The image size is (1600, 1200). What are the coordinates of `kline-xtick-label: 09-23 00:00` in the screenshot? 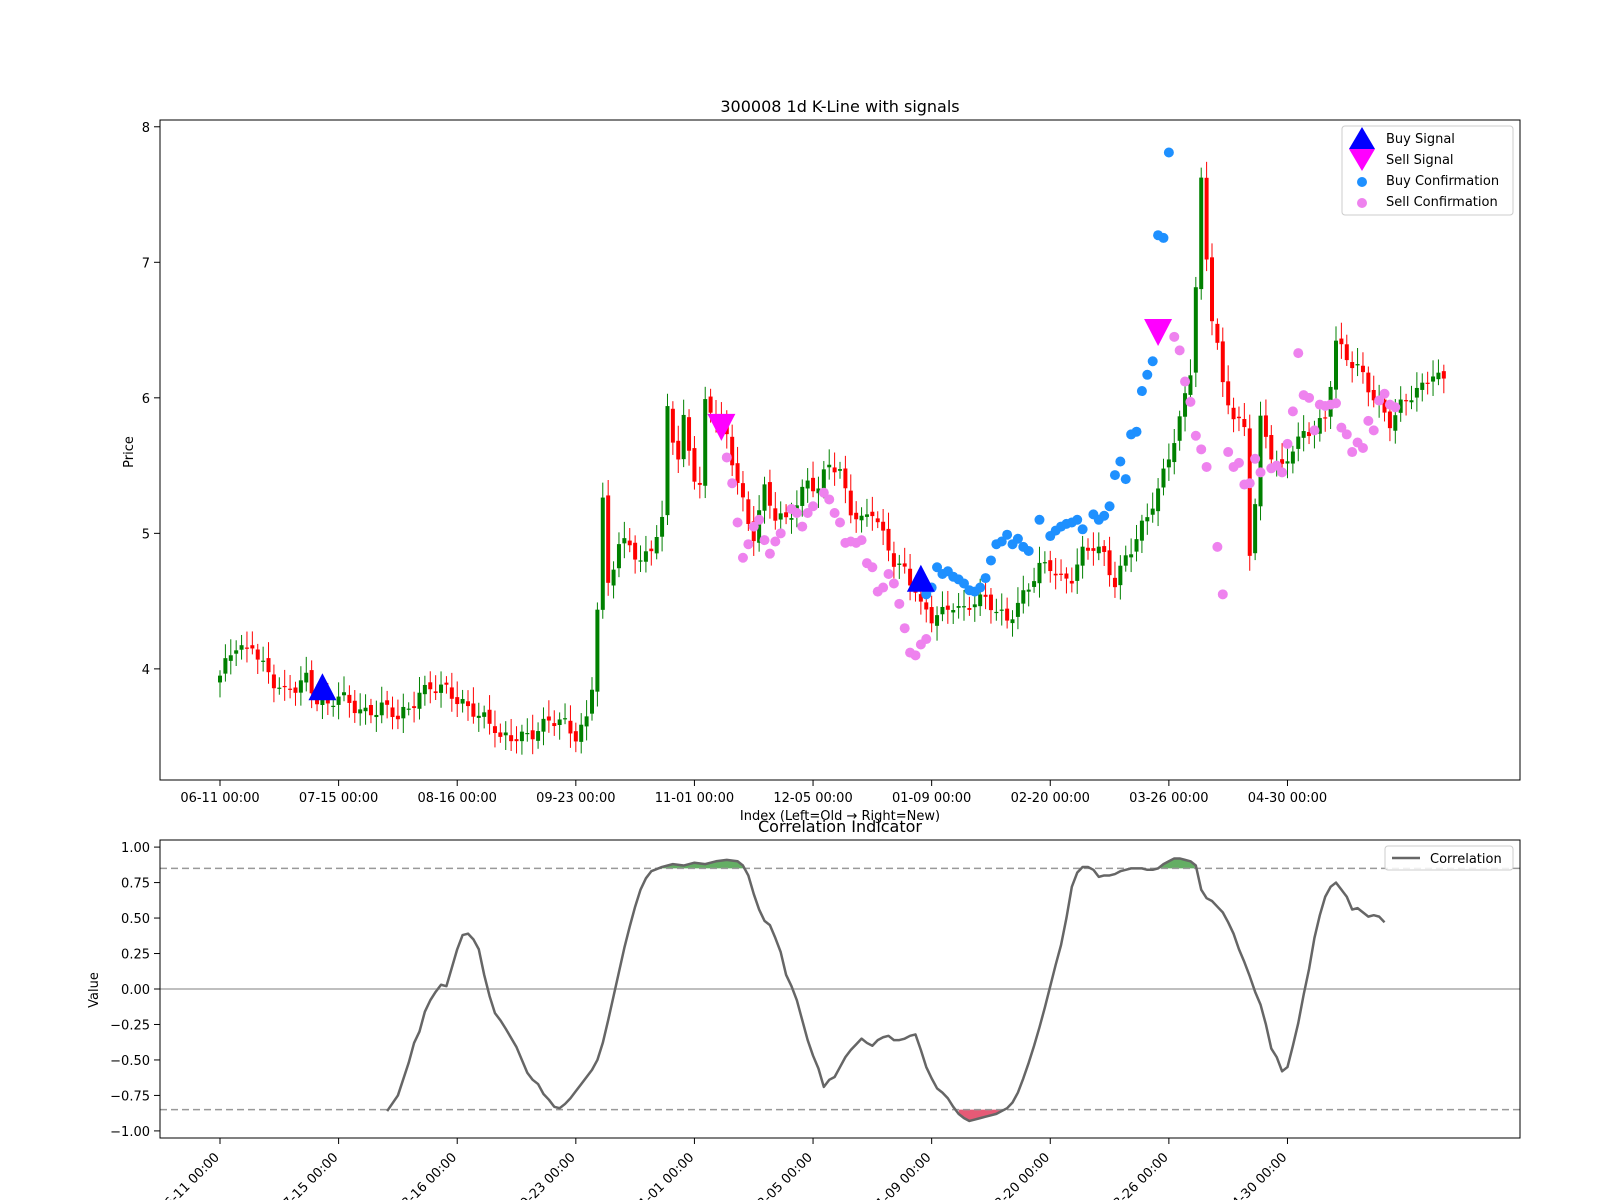 It's located at (575, 798).